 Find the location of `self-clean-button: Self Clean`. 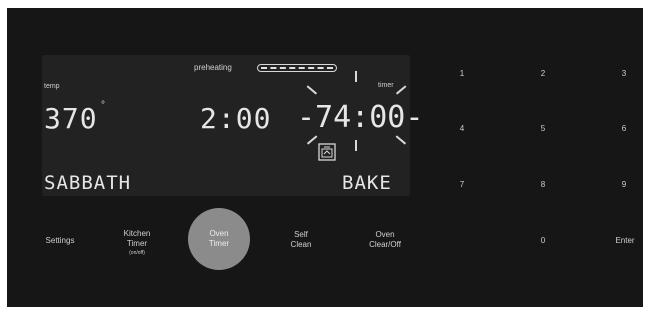

self-clean-button: Self Clean is located at coordinates (301, 240).